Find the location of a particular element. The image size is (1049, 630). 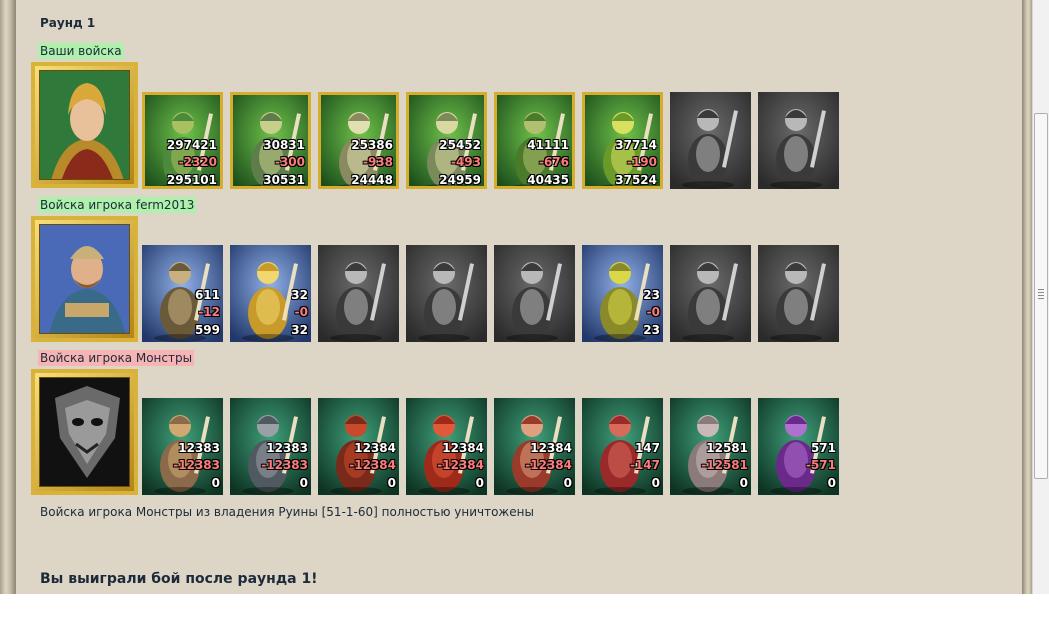

unit-card-red-demon: 12384 -12384 0 is located at coordinates (446, 446).